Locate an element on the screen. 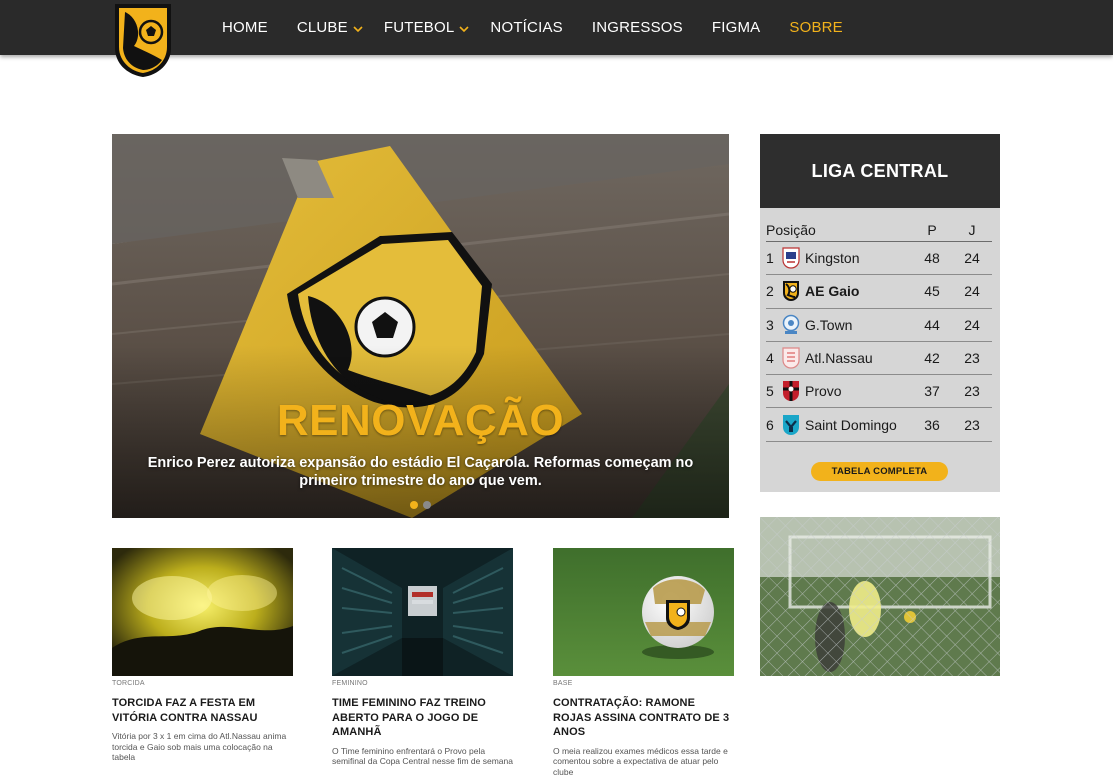 Image resolution: width=1113 pixels, height=784 pixels. side-photo-training is located at coordinates (880, 596).